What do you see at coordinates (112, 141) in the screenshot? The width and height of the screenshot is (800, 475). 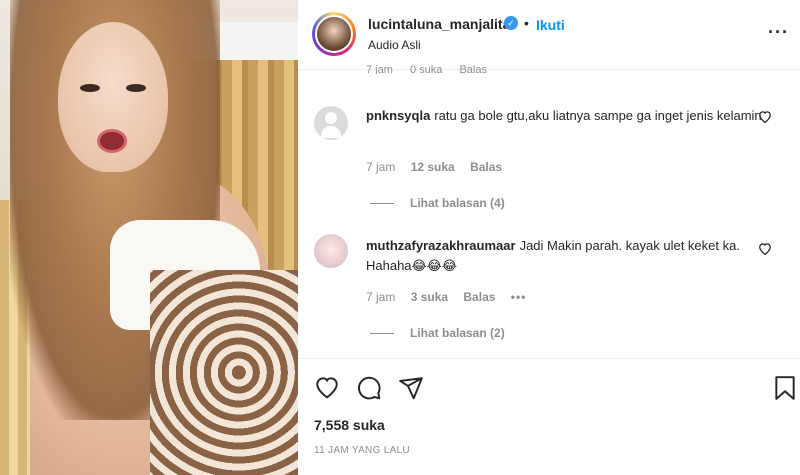 I see `media-mouth` at bounding box center [112, 141].